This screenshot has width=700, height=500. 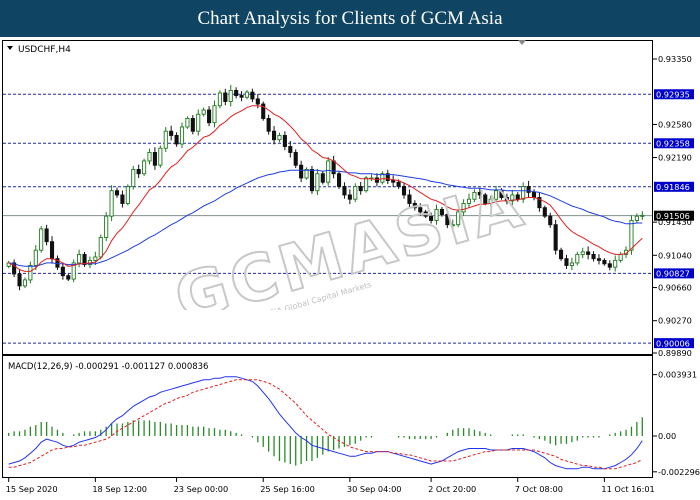 What do you see at coordinates (676, 423) in the screenshot?
I see `macd-axis: 0.003931 0.00 -0.002296` at bounding box center [676, 423].